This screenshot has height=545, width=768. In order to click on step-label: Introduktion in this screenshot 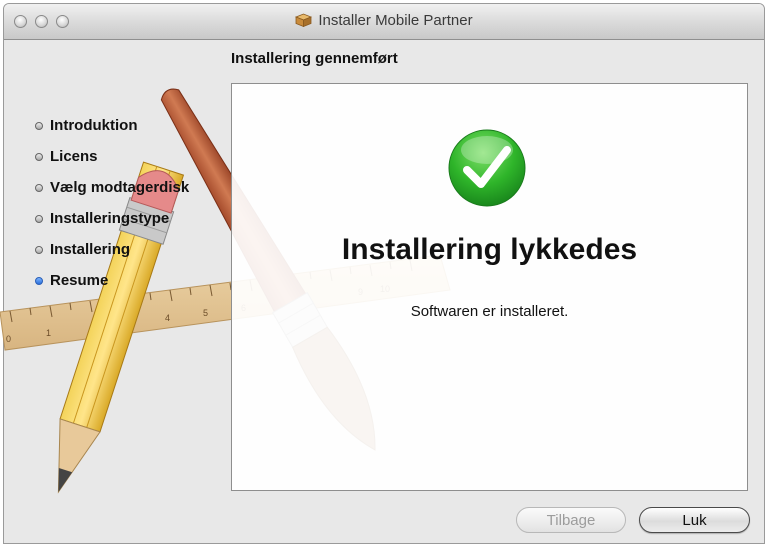, I will do `click(94, 125)`.